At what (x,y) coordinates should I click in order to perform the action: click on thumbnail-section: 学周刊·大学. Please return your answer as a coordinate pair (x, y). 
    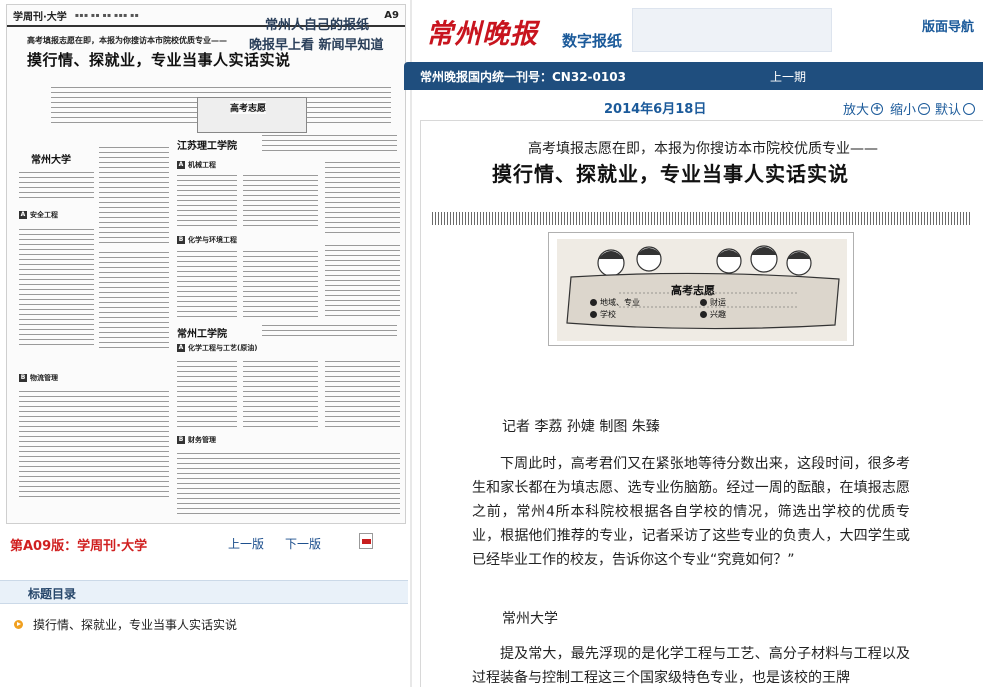
    Looking at the image, I should click on (40, 17).